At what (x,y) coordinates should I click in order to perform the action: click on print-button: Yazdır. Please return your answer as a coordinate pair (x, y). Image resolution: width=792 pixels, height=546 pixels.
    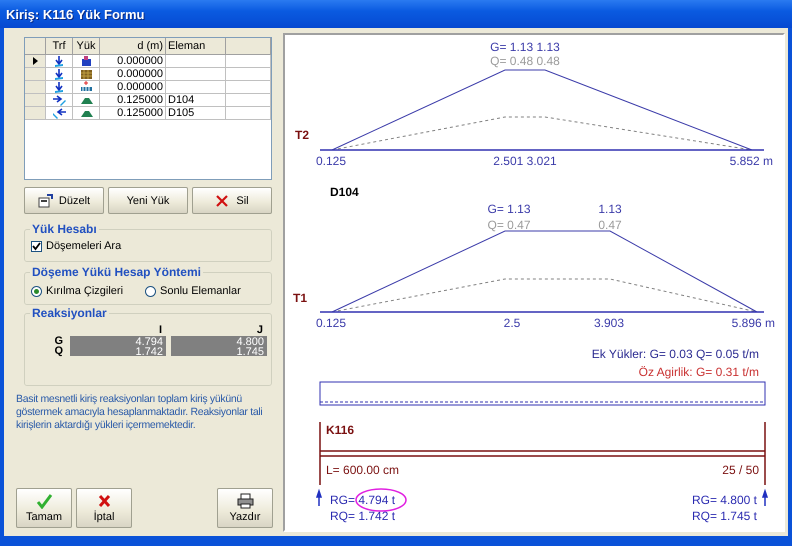
    Looking at the image, I should click on (245, 508).